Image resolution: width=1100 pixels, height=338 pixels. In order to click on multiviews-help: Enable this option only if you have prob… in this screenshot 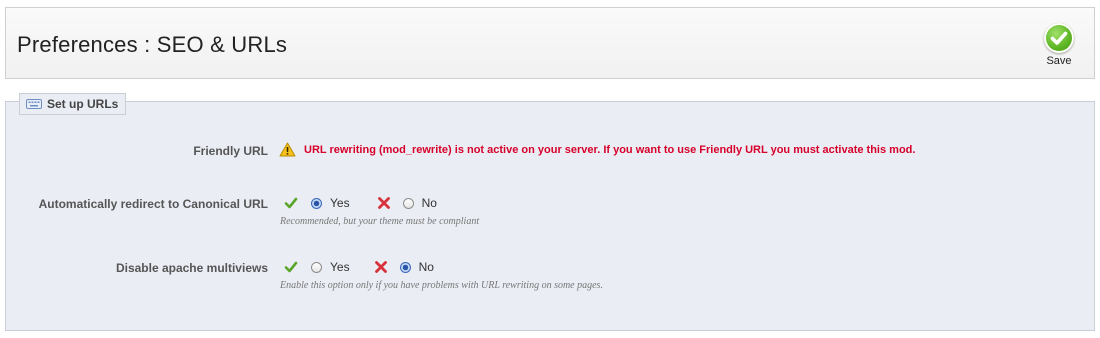, I will do `click(441, 285)`.